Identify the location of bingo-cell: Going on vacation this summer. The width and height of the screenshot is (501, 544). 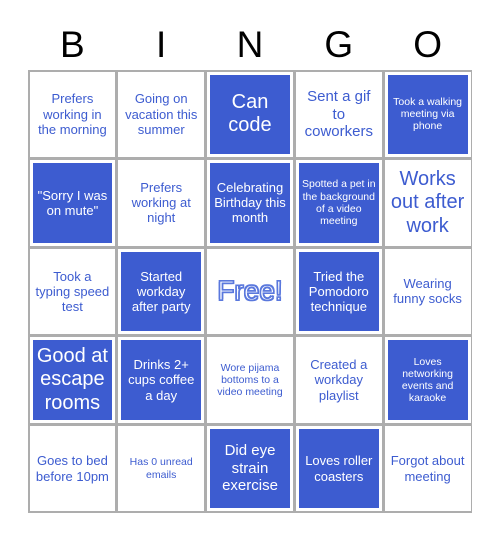
(161, 114).